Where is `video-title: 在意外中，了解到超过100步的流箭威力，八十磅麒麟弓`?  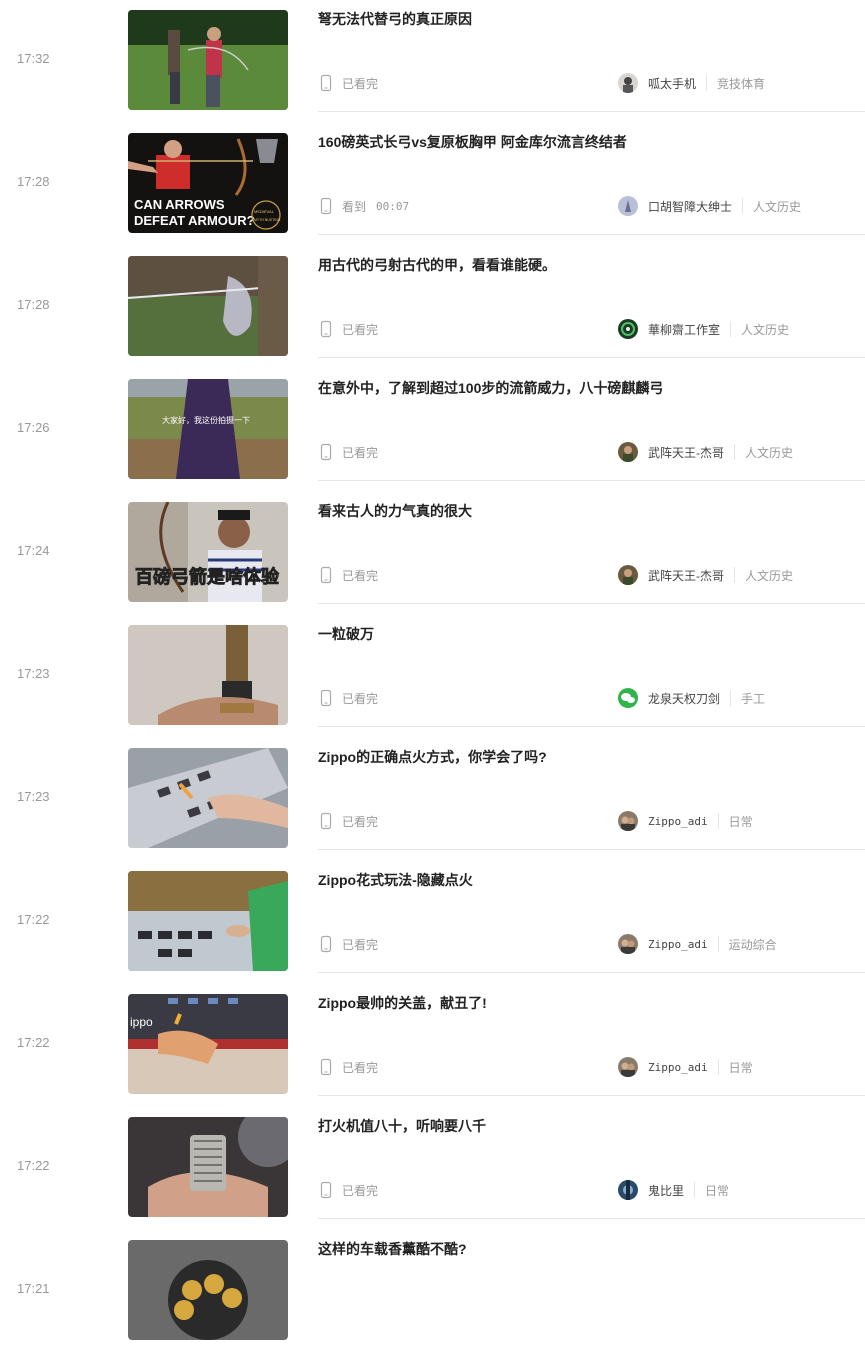 video-title: 在意外中，了解到超过100步的流箭威力，八十磅麒麟弓 is located at coordinates (586, 388).